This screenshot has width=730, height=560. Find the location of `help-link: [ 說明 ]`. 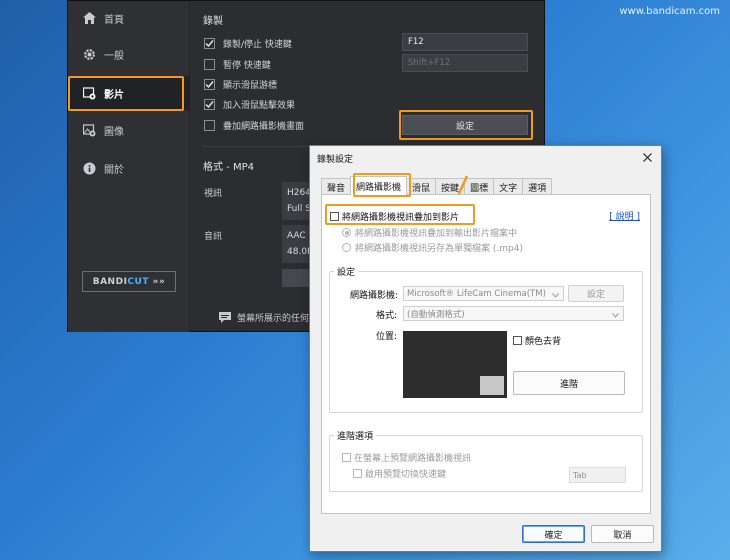

help-link: [ 說明 ] is located at coordinates (624, 215).